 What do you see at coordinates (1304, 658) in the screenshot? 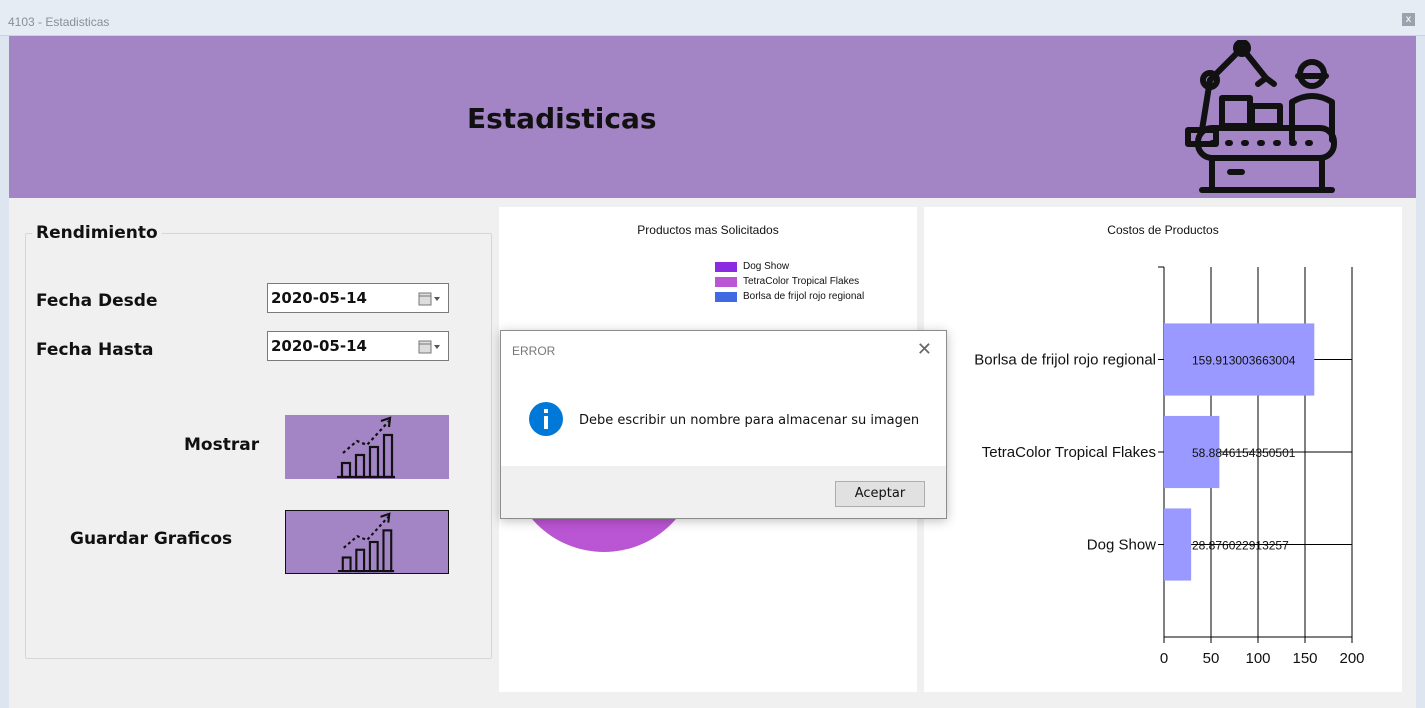
I see `x-tick-label: 150` at bounding box center [1304, 658].